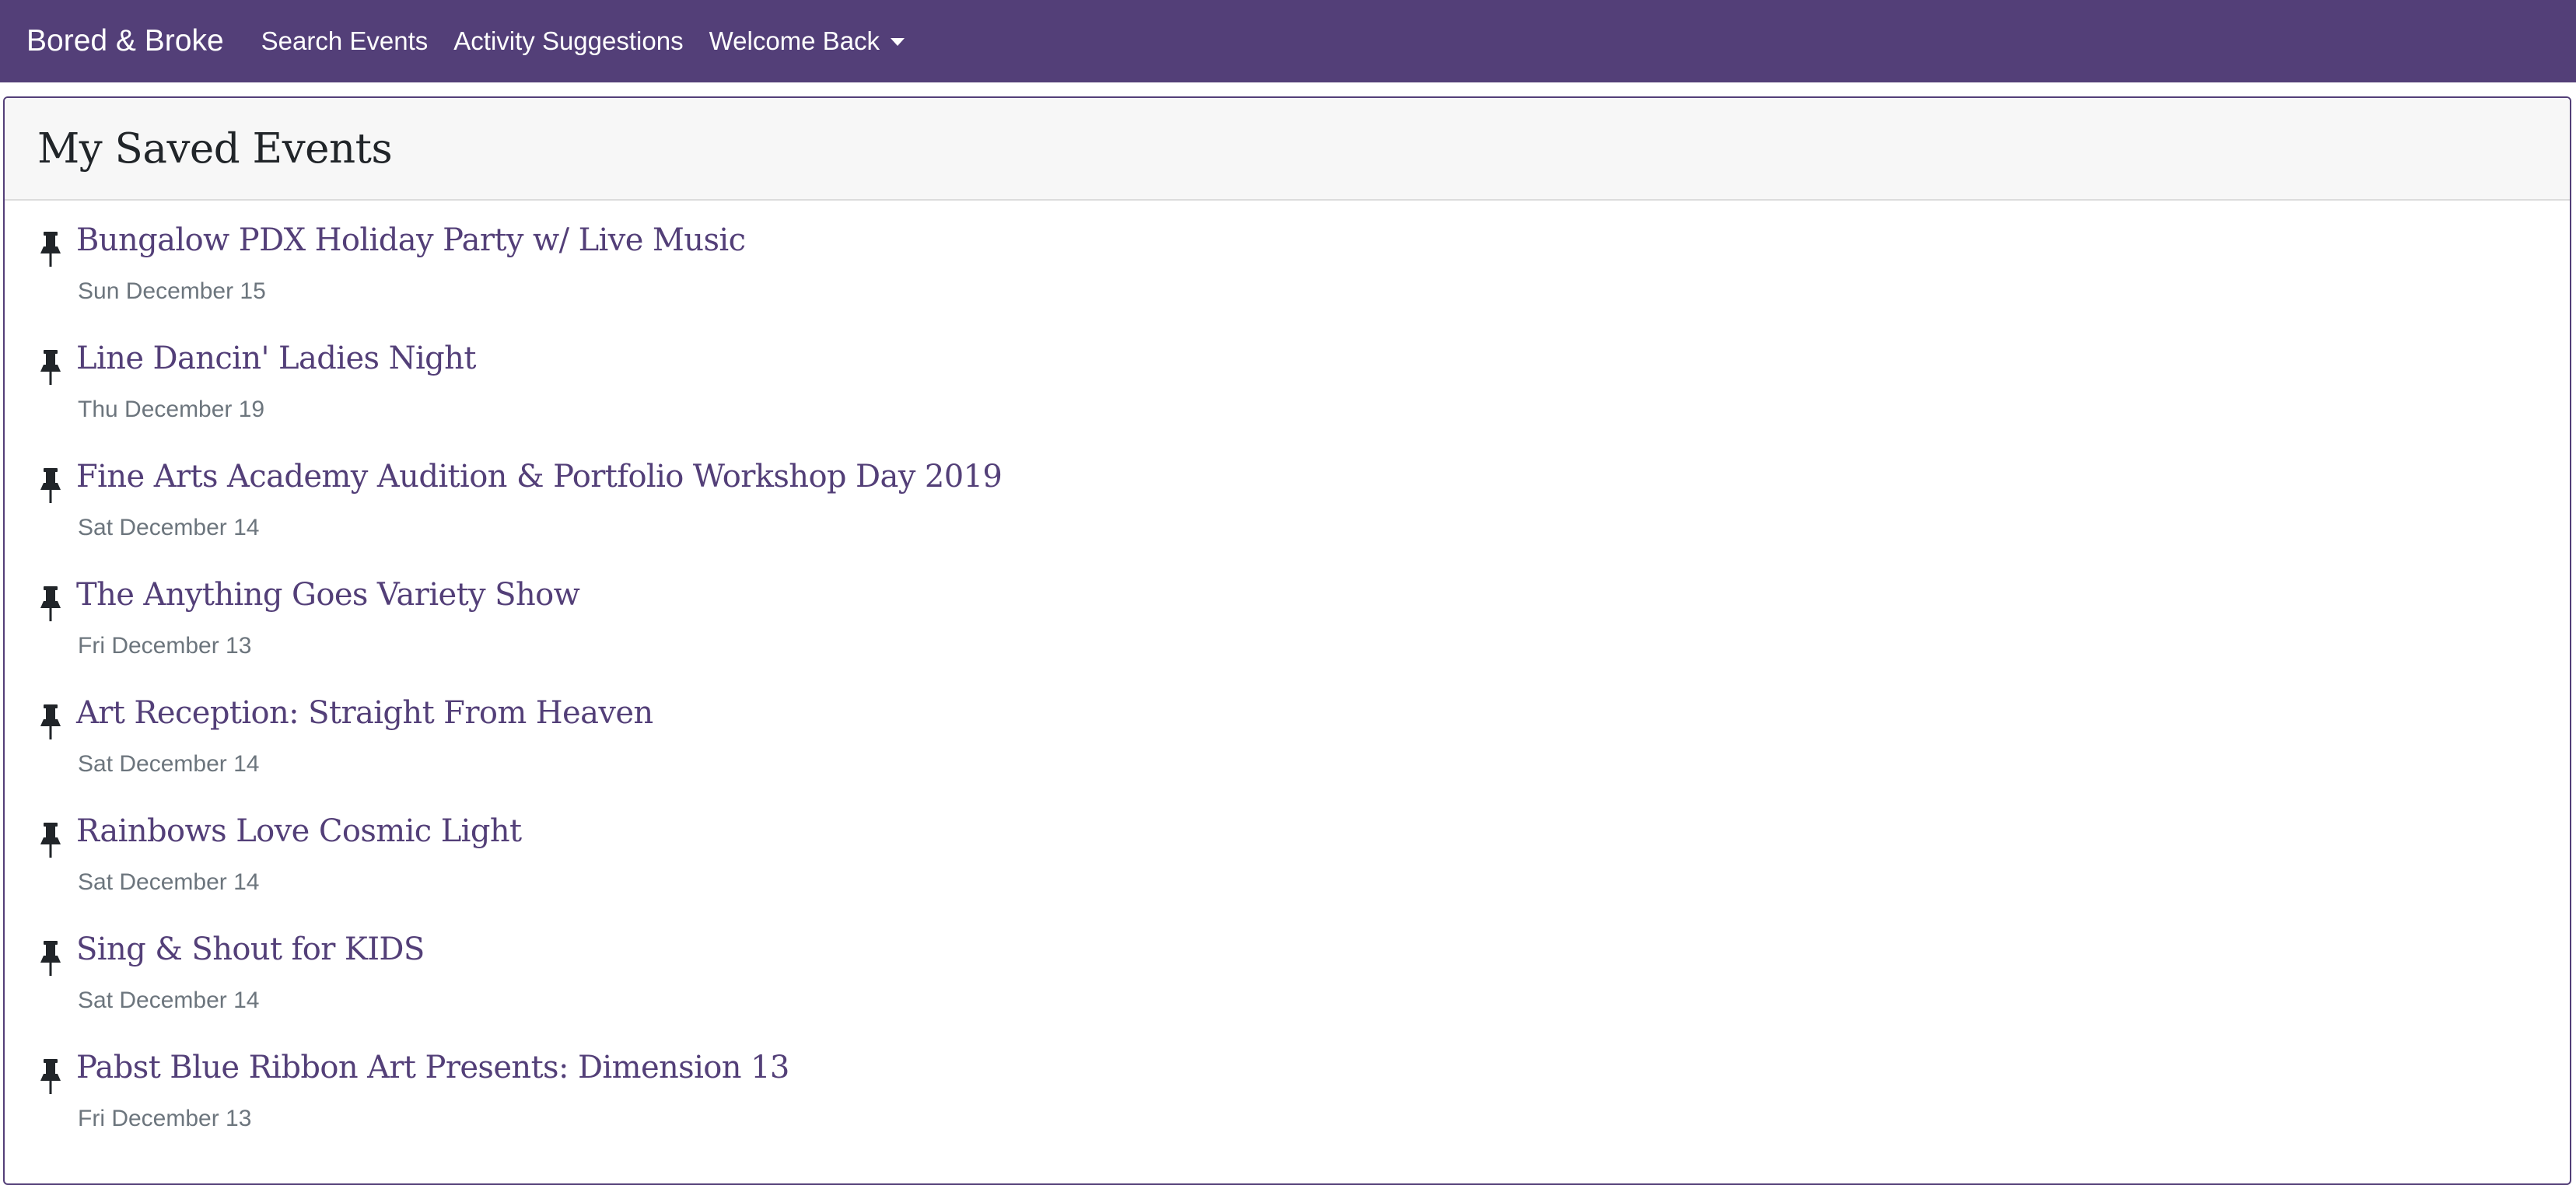  I want to click on caret-down-icon, so click(898, 42).